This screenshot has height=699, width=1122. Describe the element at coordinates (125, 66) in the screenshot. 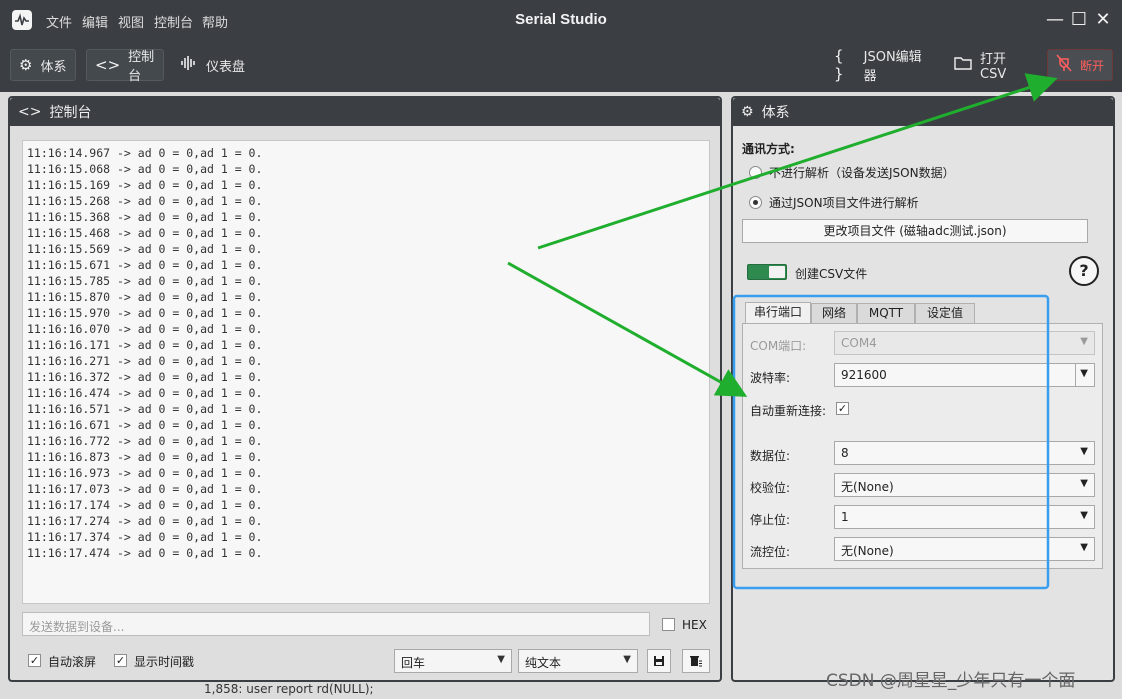

I see `console-button: <> 控制台` at that location.